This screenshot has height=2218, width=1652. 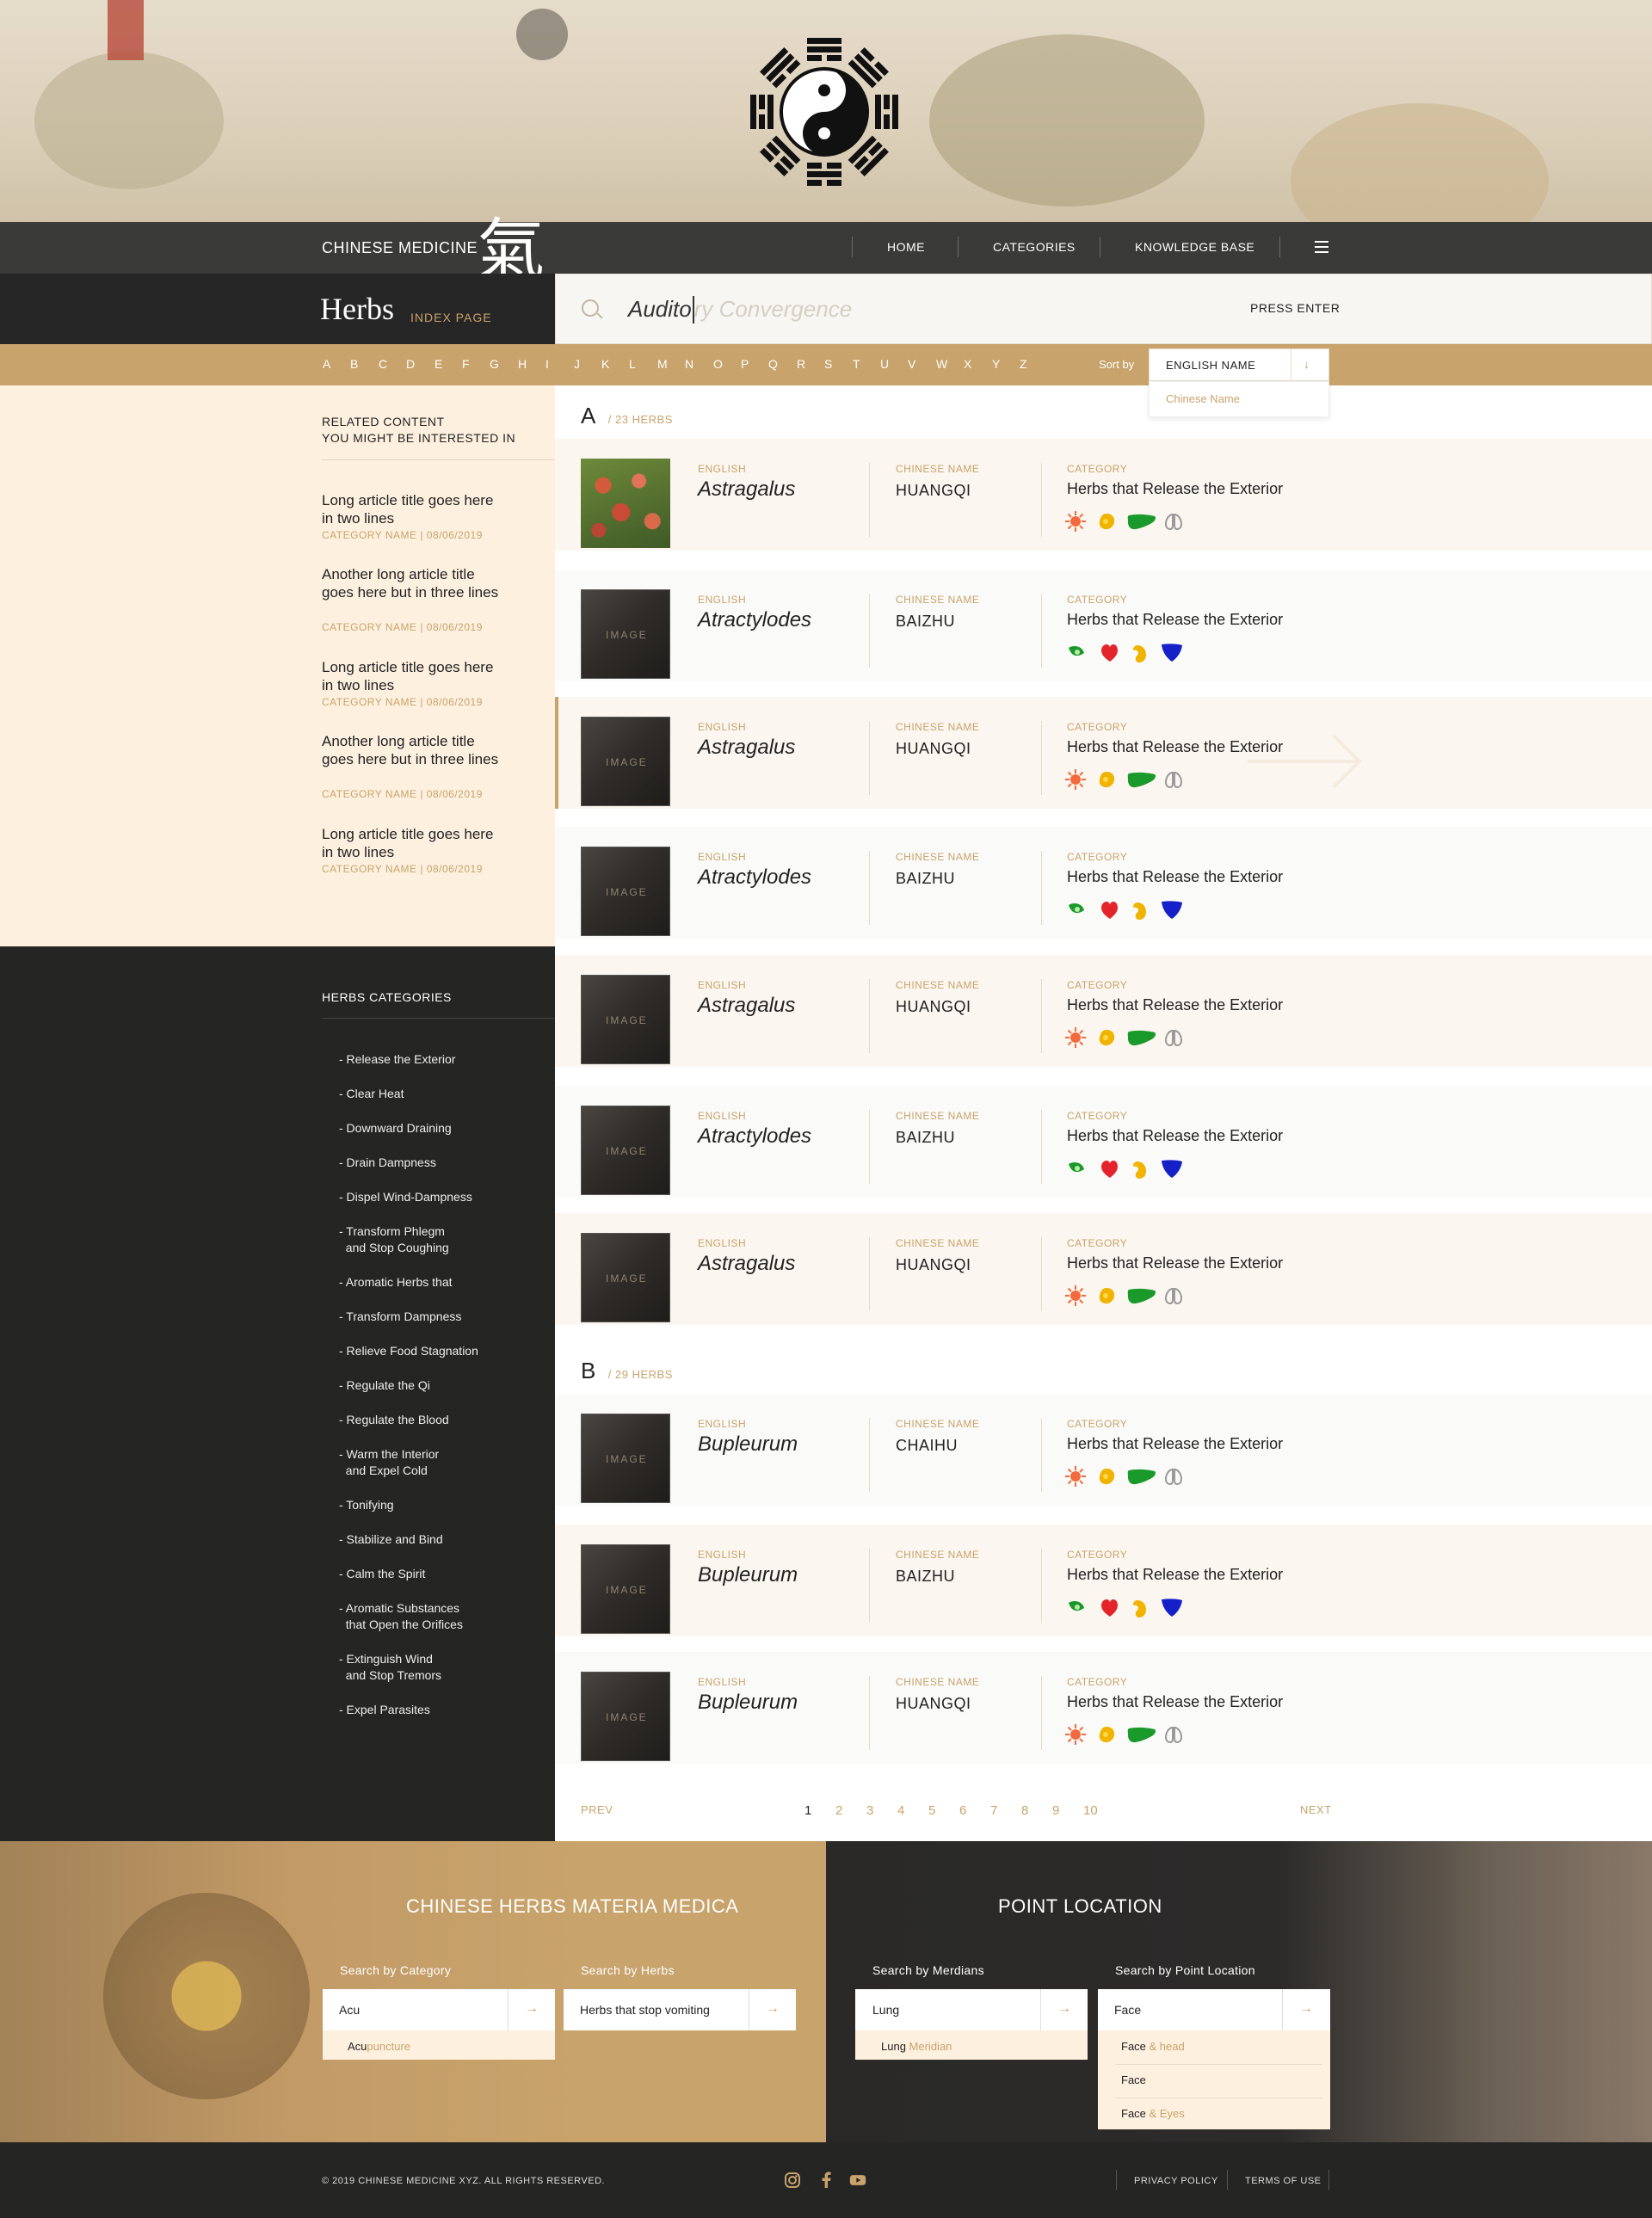 I want to click on letter-j: J, so click(x=577, y=364).